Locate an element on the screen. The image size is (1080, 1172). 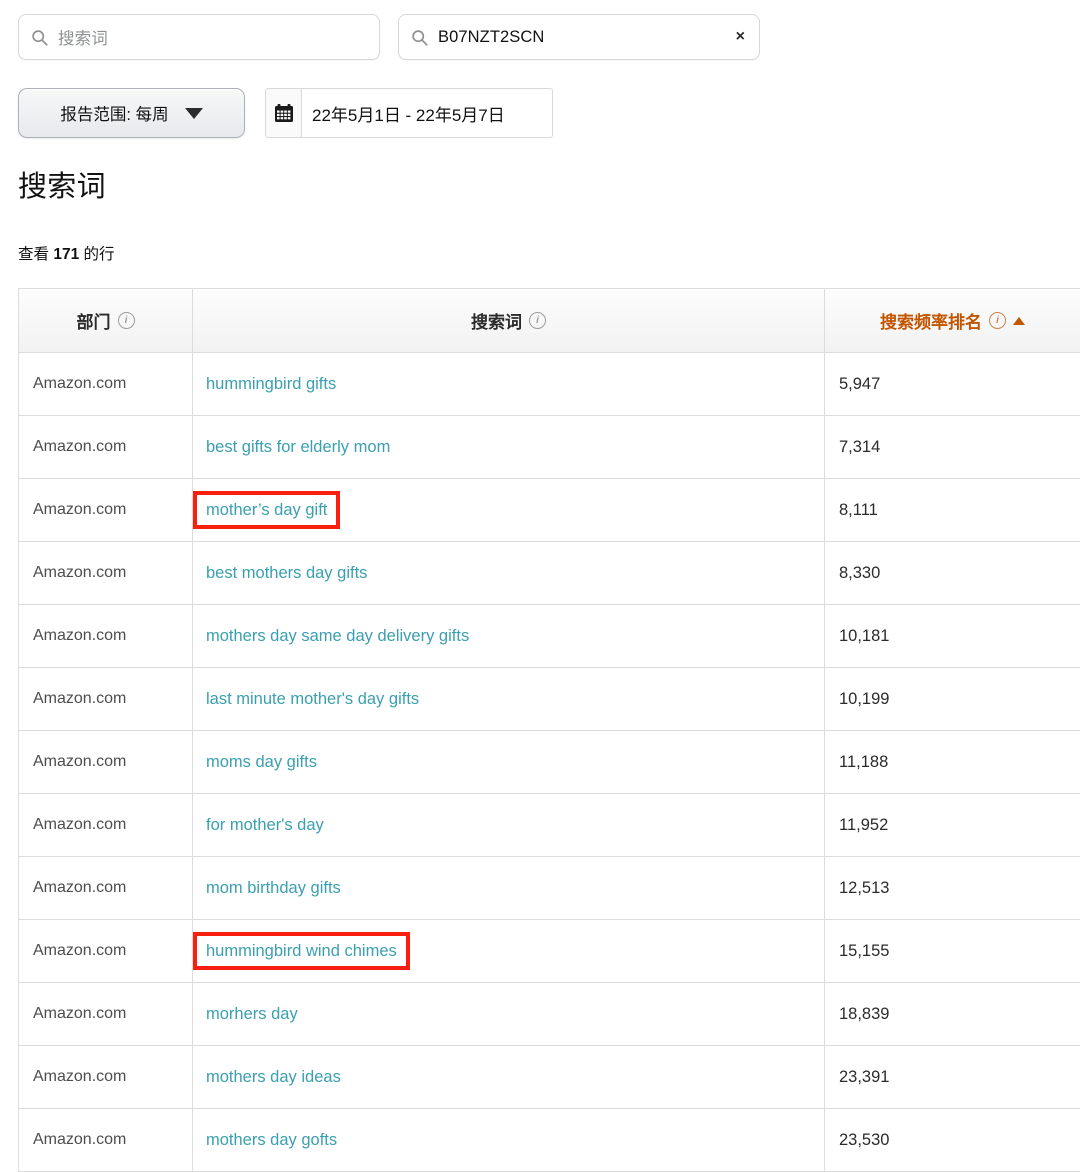
search-term-input: 搜索词 is located at coordinates (199, 37).